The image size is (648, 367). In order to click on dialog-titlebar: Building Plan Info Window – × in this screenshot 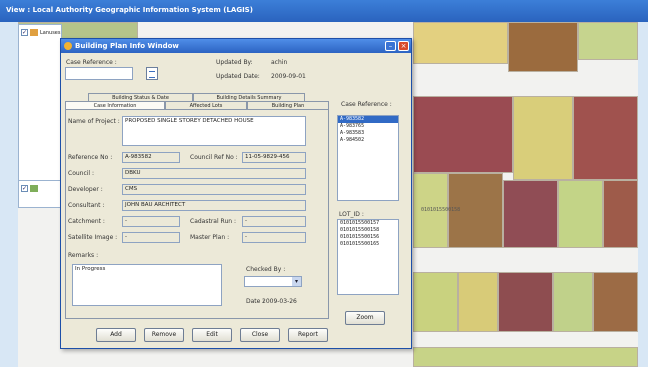, I will do `click(236, 46)`.